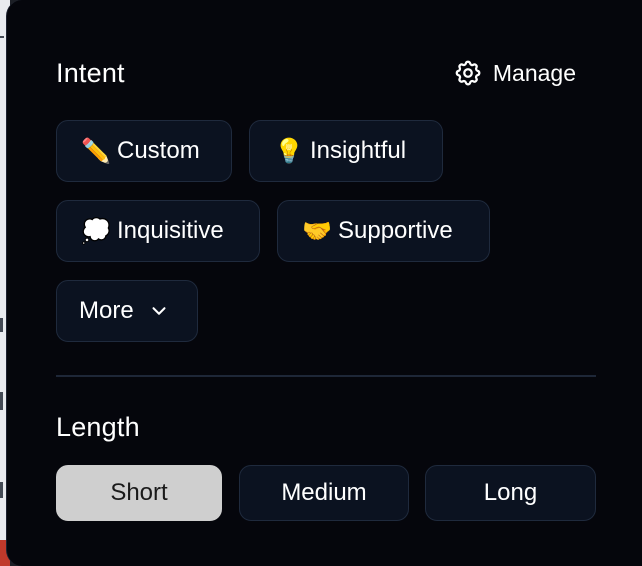 Image resolution: width=642 pixels, height=566 pixels. Describe the element at coordinates (159, 311) in the screenshot. I see `chevron-down-icon` at that location.